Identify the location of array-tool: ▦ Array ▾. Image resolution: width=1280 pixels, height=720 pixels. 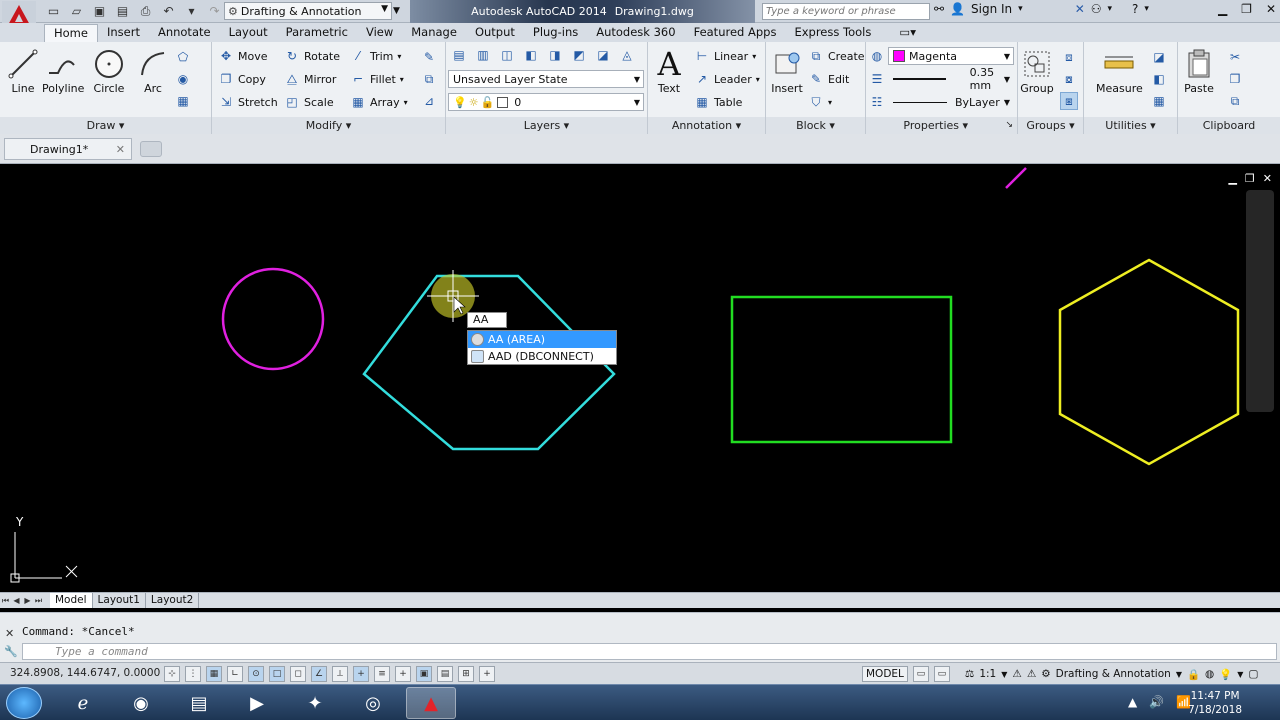
(378, 102).